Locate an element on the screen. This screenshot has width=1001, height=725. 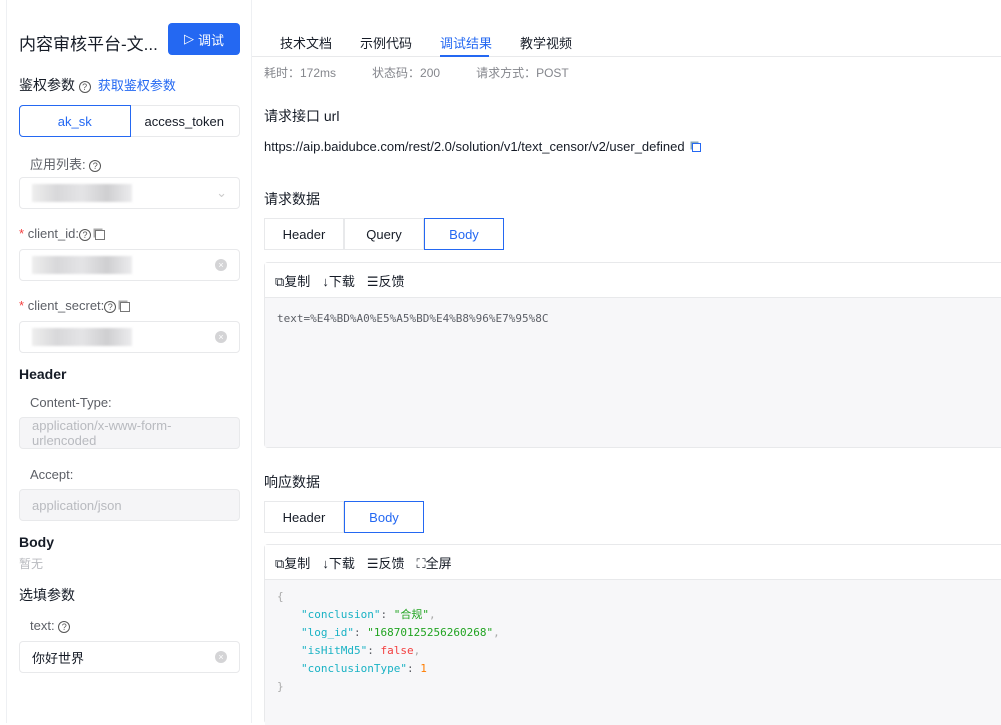
request-toolbar: ⧉复制 ↓下载 ☰反馈 is located at coordinates (633, 280).